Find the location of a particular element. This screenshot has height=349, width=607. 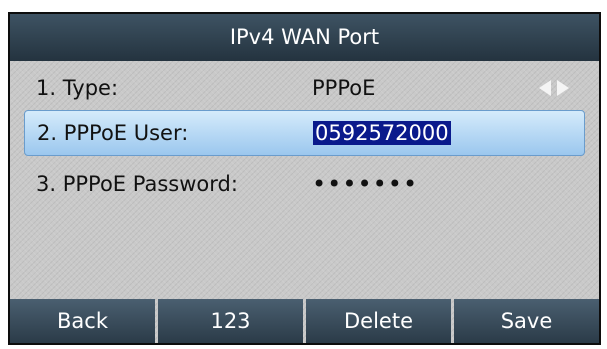

pppoe-password-field: ••••••• is located at coordinates (365, 184).